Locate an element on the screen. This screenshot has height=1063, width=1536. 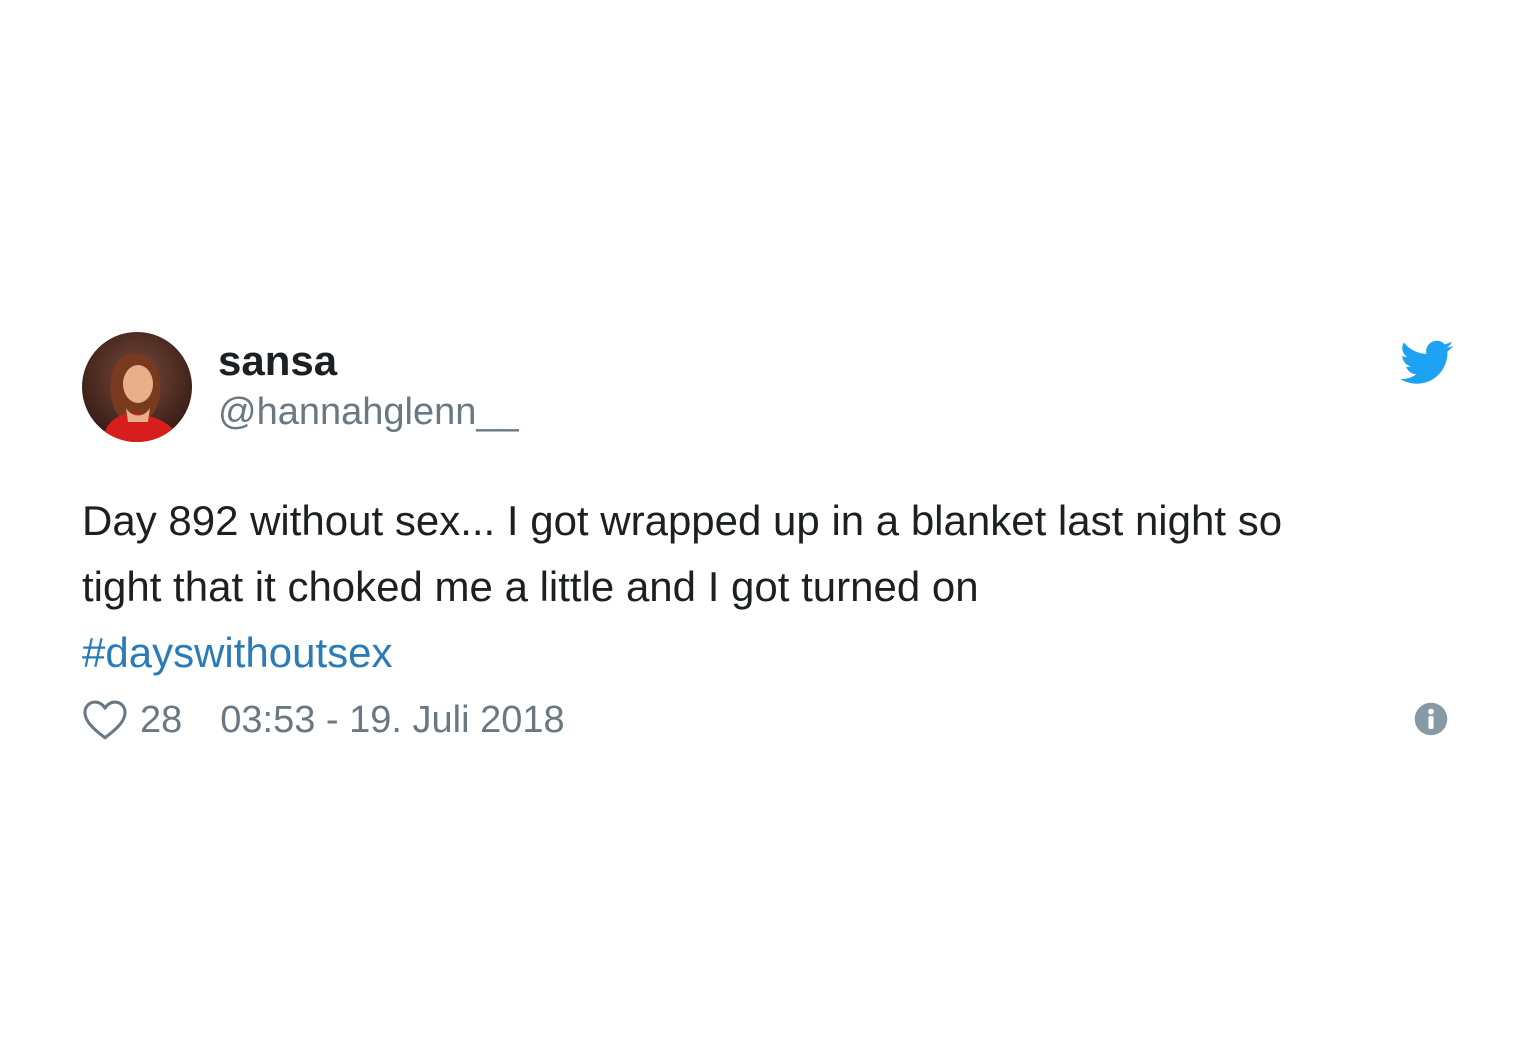
avatar-photo is located at coordinates (137, 387).